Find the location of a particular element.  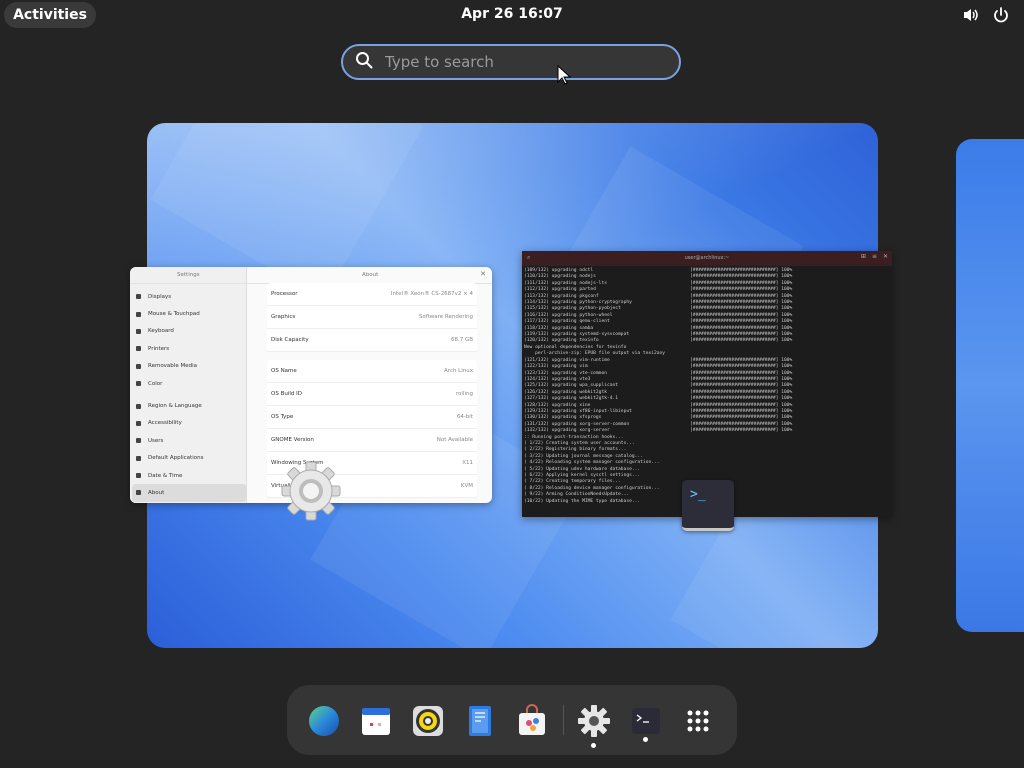

settings-icon is located at coordinates (594, 721).